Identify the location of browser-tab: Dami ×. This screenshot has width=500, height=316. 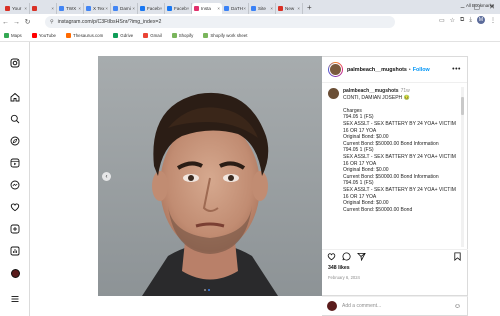
(124, 8).